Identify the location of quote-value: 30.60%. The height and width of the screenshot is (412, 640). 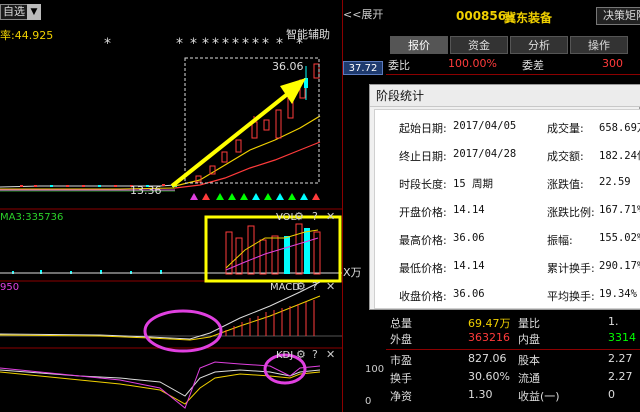
(489, 376).